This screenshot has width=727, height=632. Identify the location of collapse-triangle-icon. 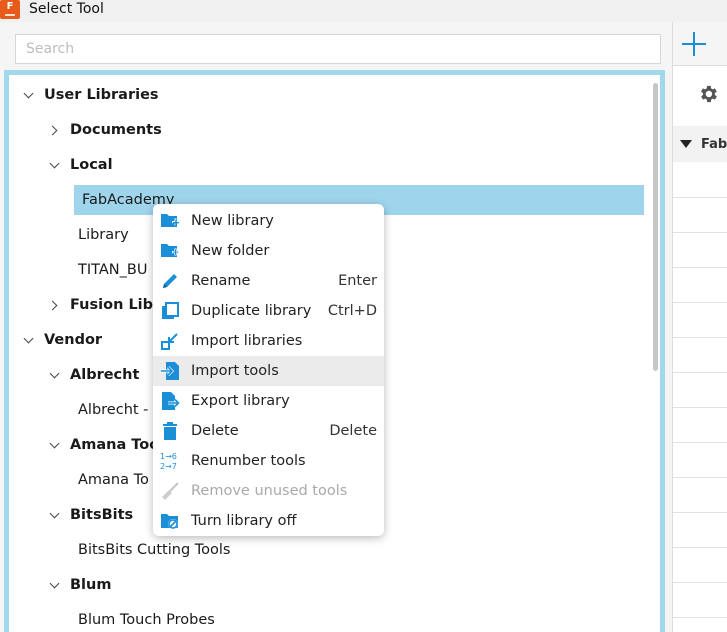
(686, 144).